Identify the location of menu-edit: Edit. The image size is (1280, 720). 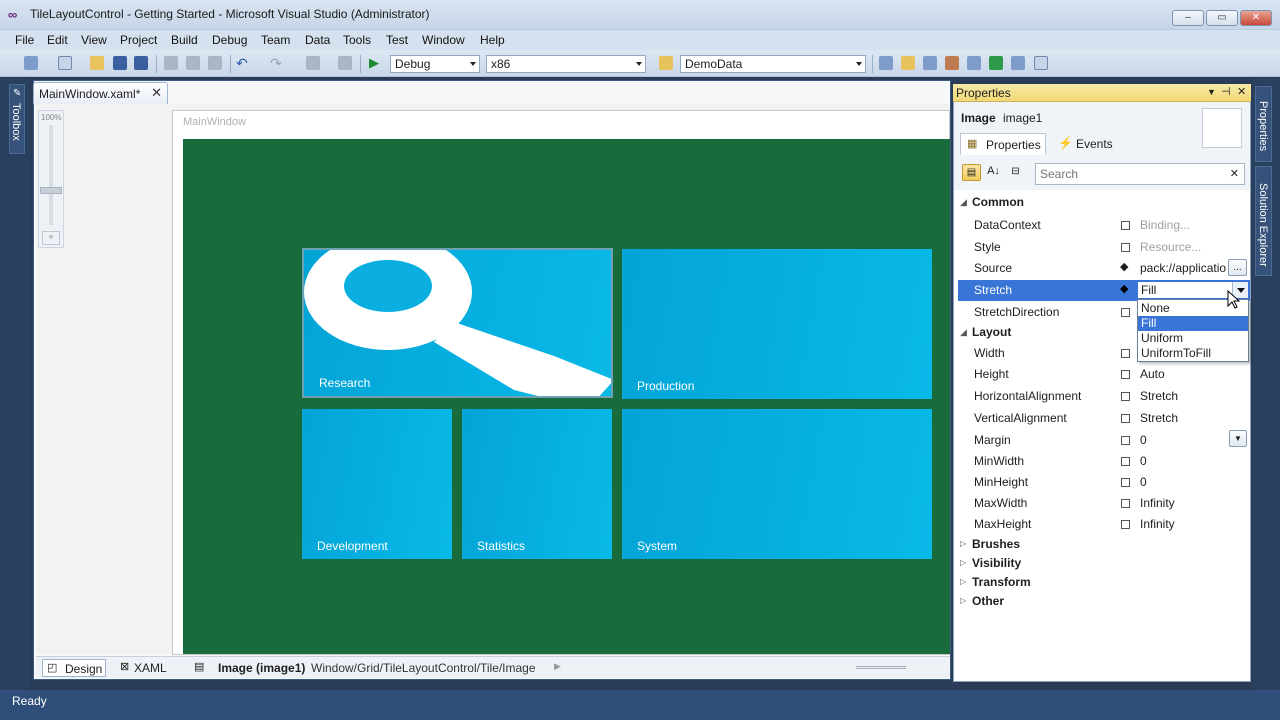
(57, 40).